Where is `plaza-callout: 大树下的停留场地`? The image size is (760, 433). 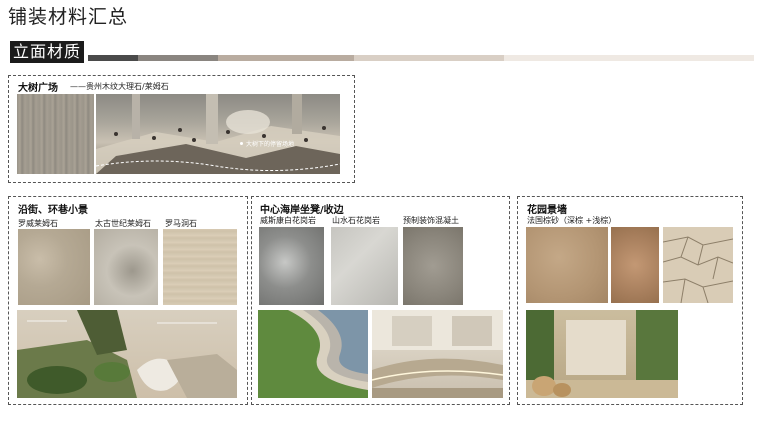 plaza-callout: 大树下的停留场地 is located at coordinates (270, 144).